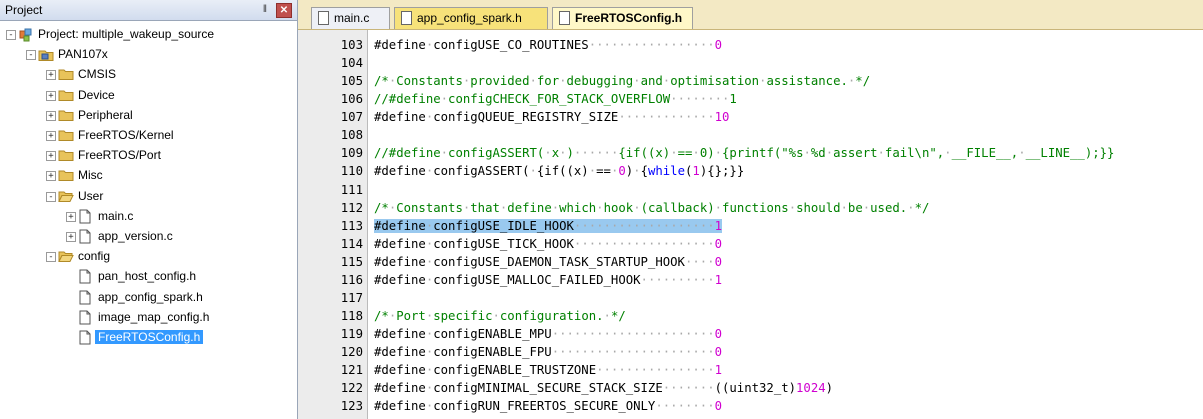  I want to click on code-line: /*·Port·specific·configuration.·*/, so click(500, 316).